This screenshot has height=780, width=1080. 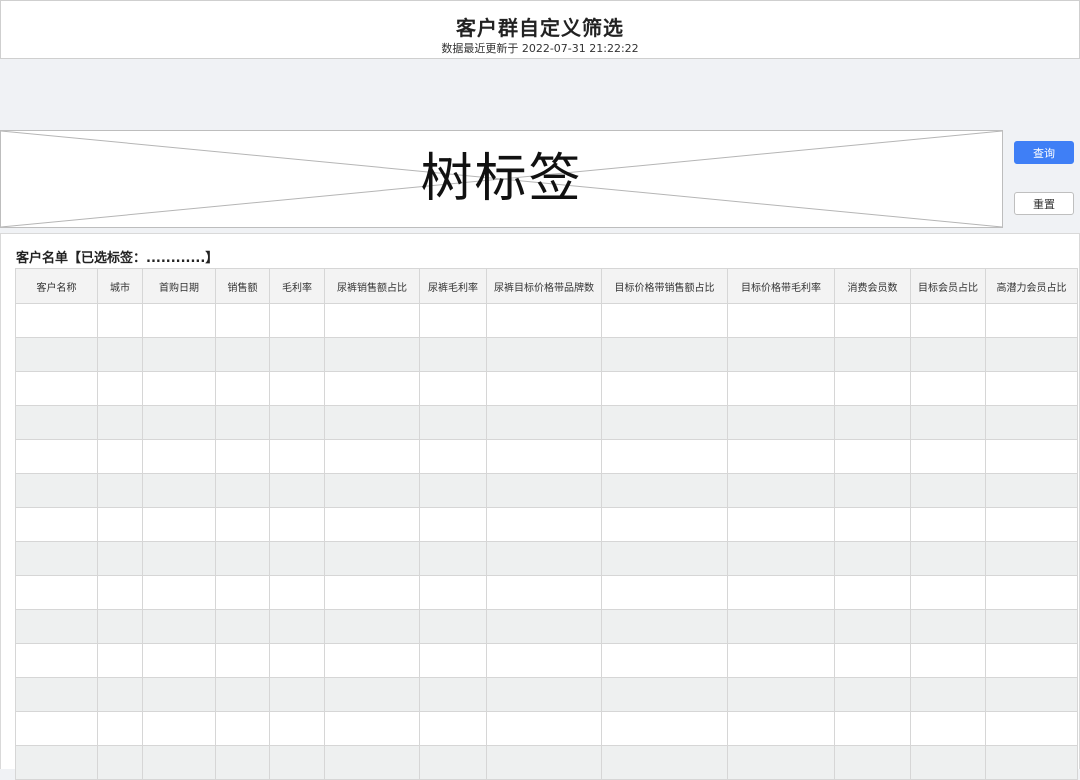 What do you see at coordinates (453, 286) in the screenshot?
I see `column-header: 尿裤毛利率` at bounding box center [453, 286].